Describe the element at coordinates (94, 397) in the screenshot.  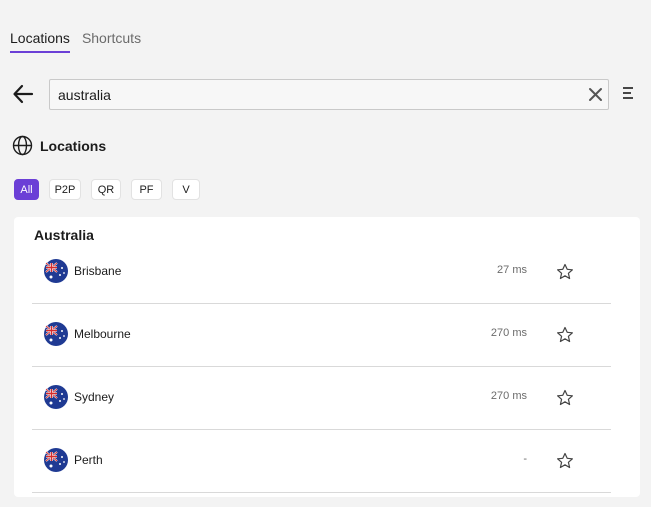
I see `server-city: Sydney` at that location.